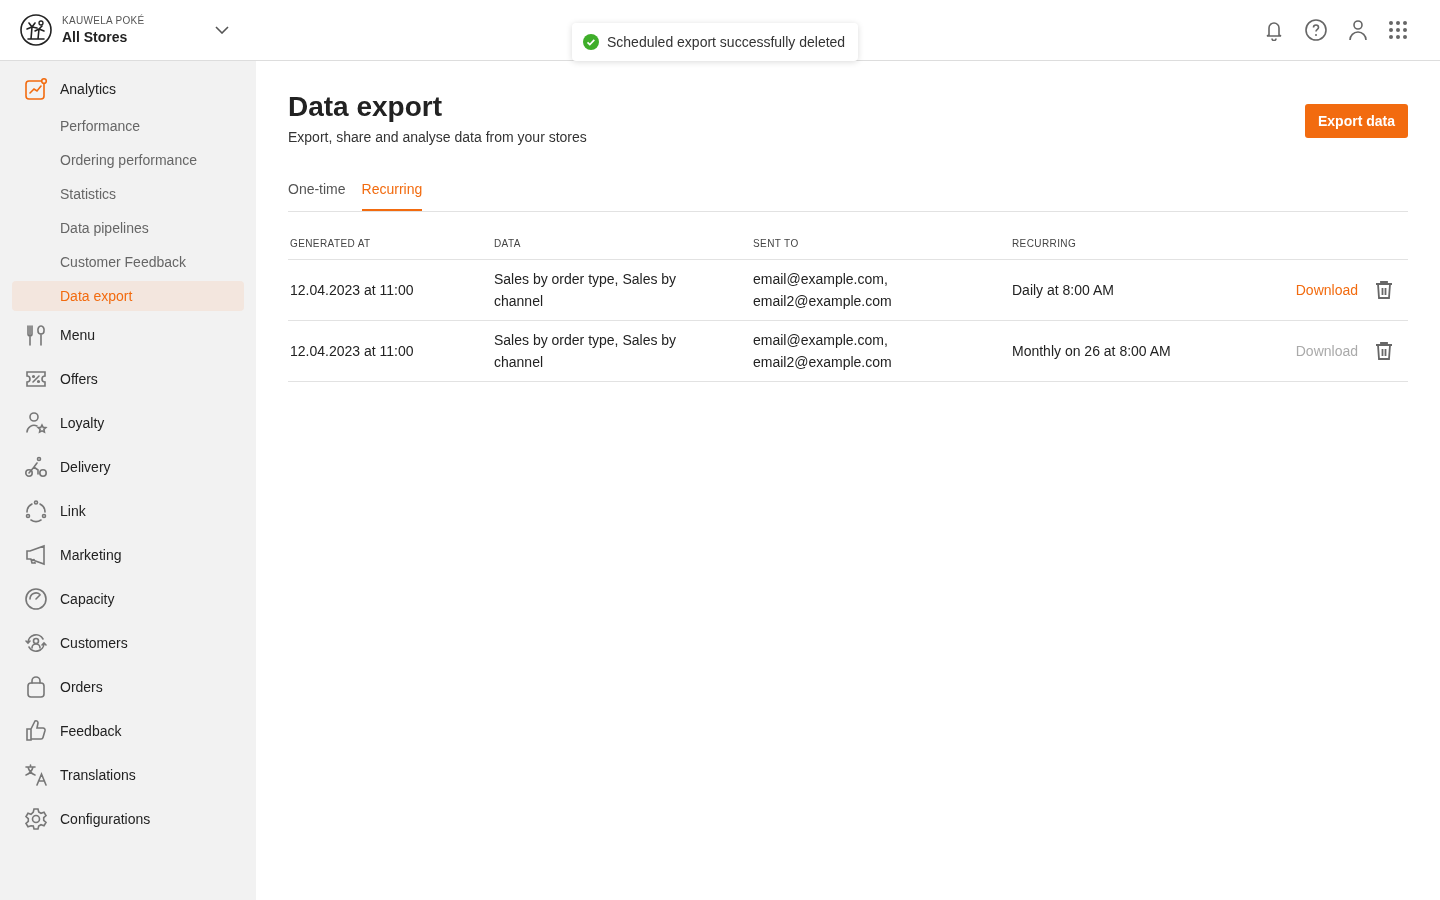  Describe the element at coordinates (1358, 30) in the screenshot. I see `user-icon` at that location.